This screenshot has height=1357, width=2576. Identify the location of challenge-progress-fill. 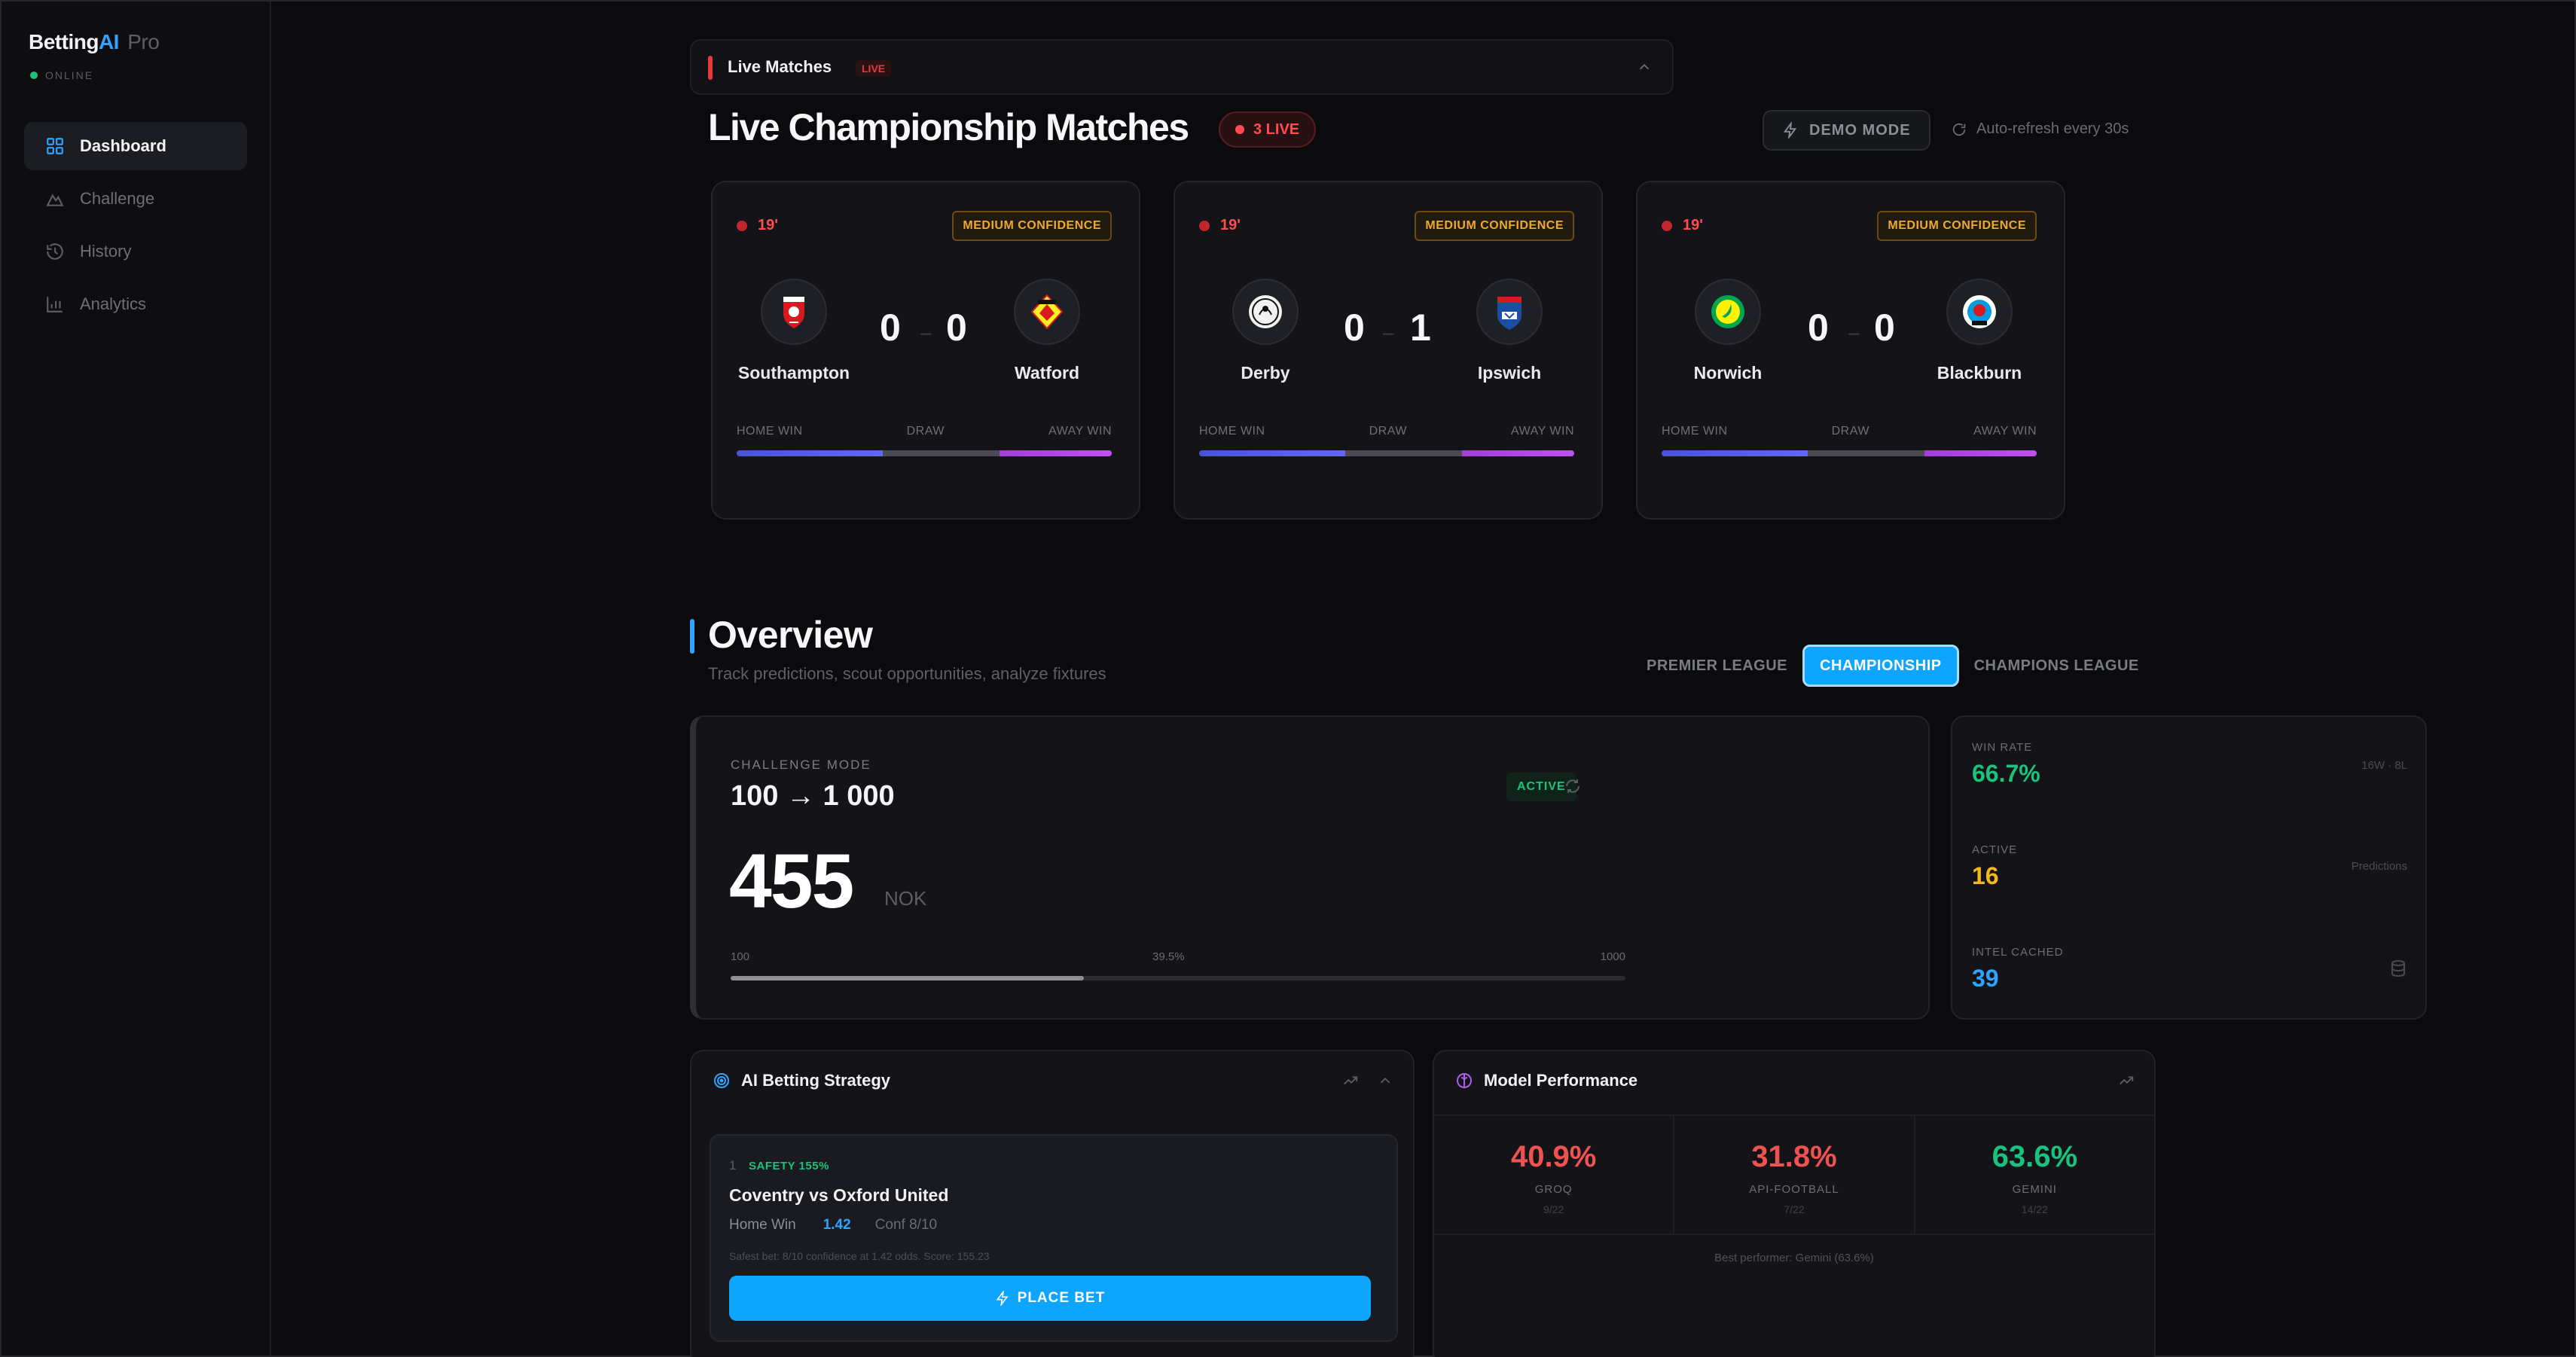
(908, 978).